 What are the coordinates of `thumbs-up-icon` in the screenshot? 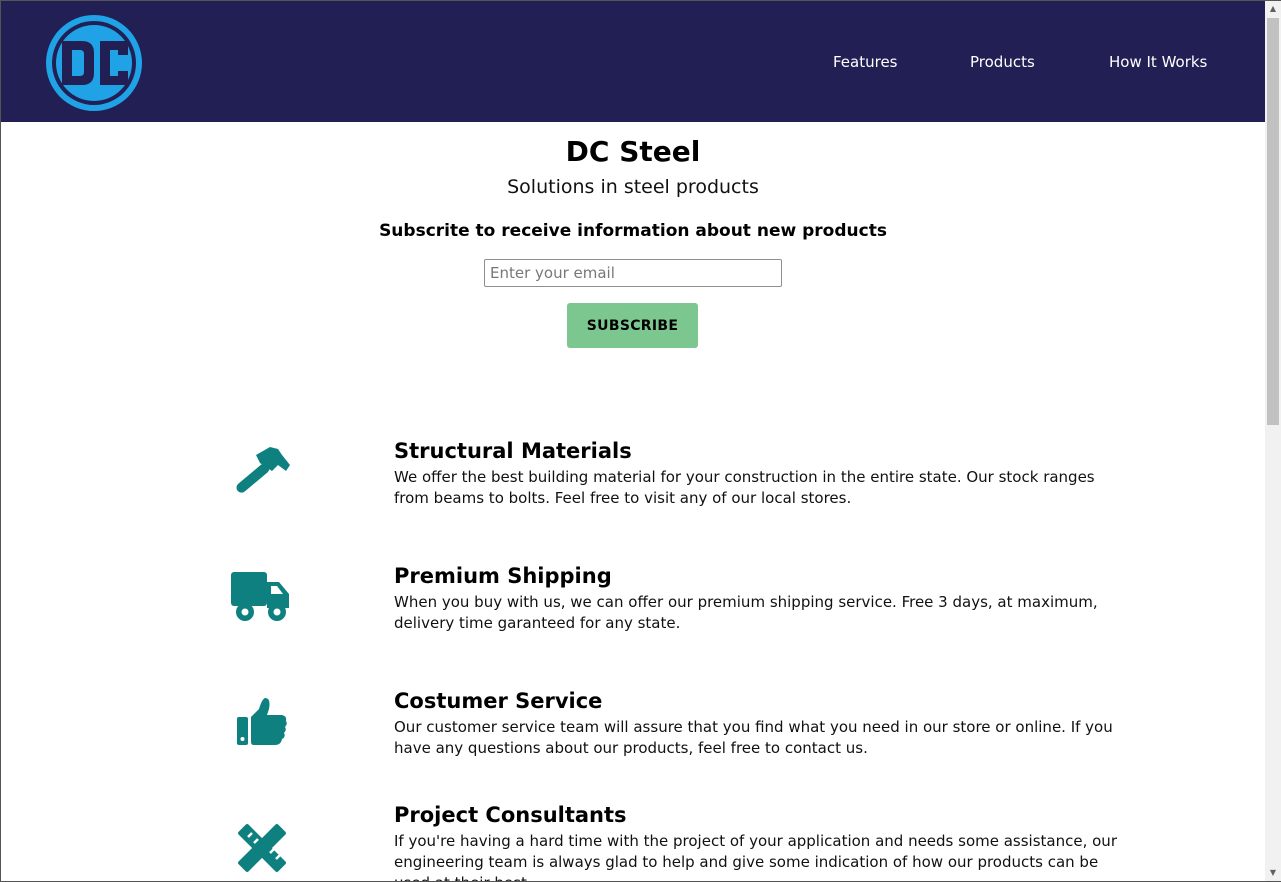 It's located at (262, 721).